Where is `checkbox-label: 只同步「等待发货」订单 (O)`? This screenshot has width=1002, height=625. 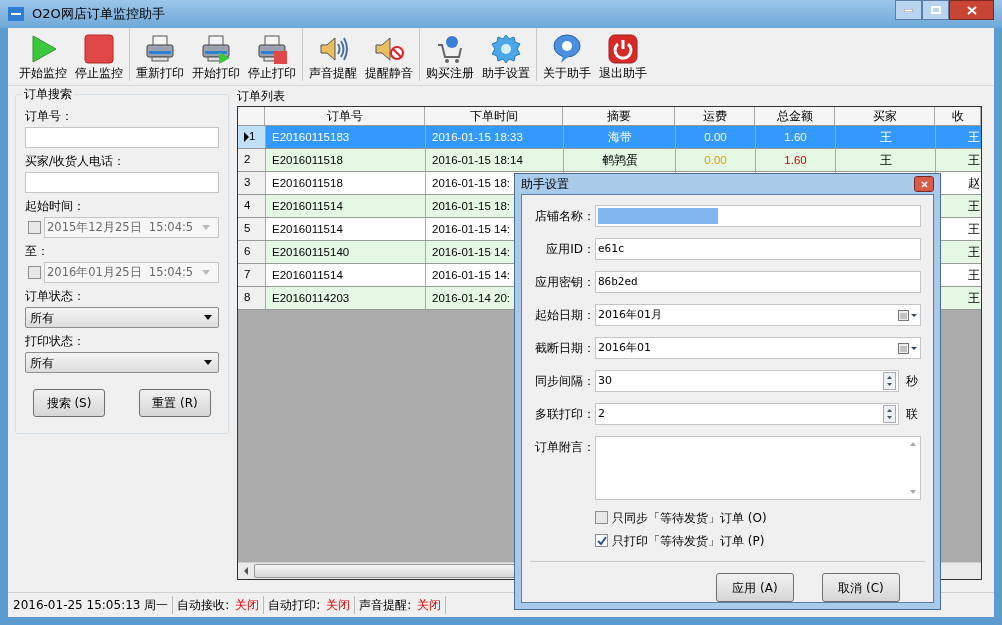
checkbox-label: 只同步「等待发货」订单 (O) is located at coordinates (689, 518).